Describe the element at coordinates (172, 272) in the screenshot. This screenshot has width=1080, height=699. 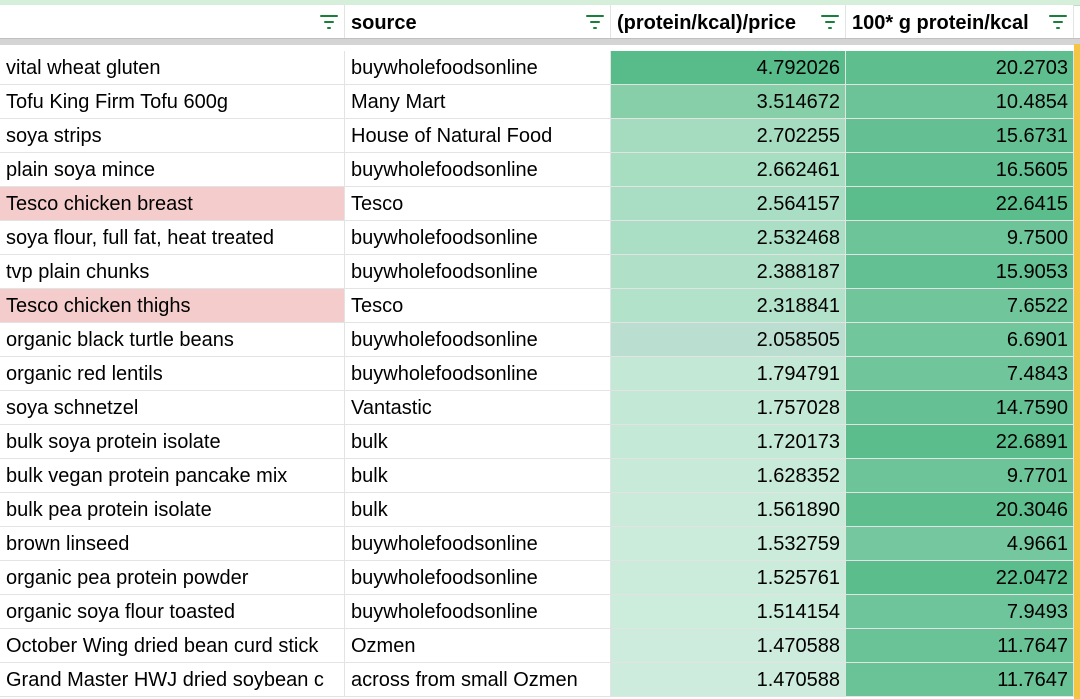
I see `cell-name: tvp plain chunks` at that location.